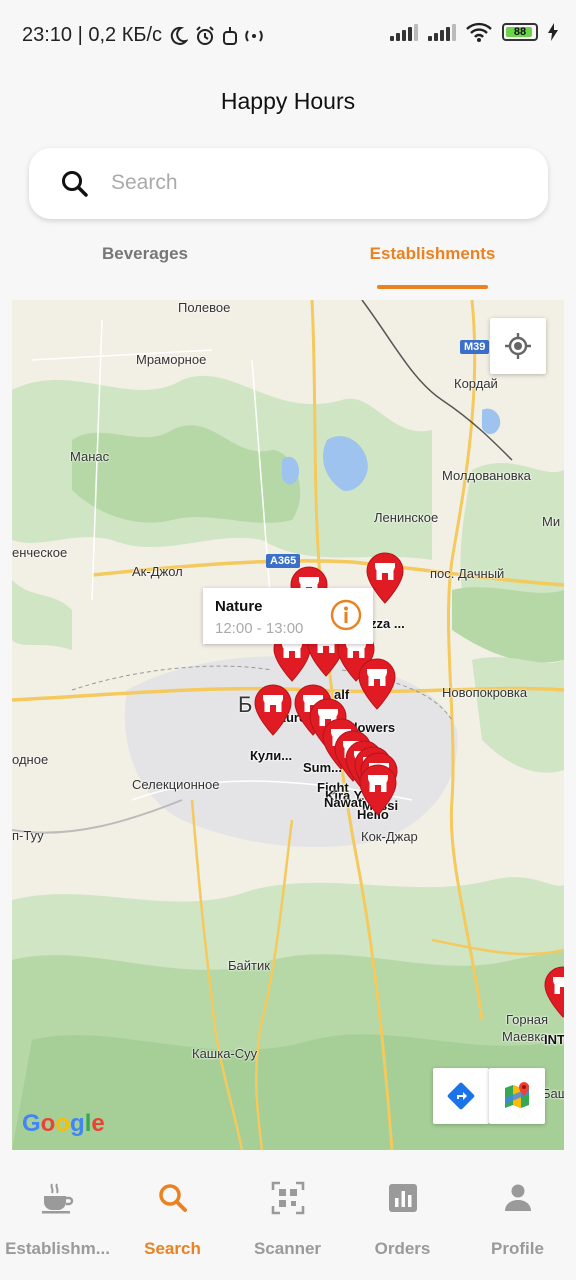 This screenshot has width=576, height=1280. What do you see at coordinates (402, 1248) in the screenshot?
I see `nav-label: Orders` at bounding box center [402, 1248].